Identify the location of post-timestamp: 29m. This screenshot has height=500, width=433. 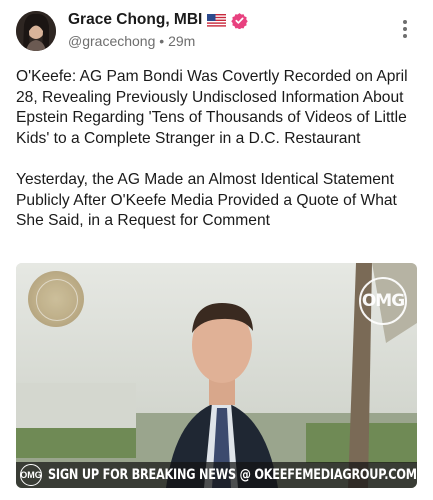
(181, 41).